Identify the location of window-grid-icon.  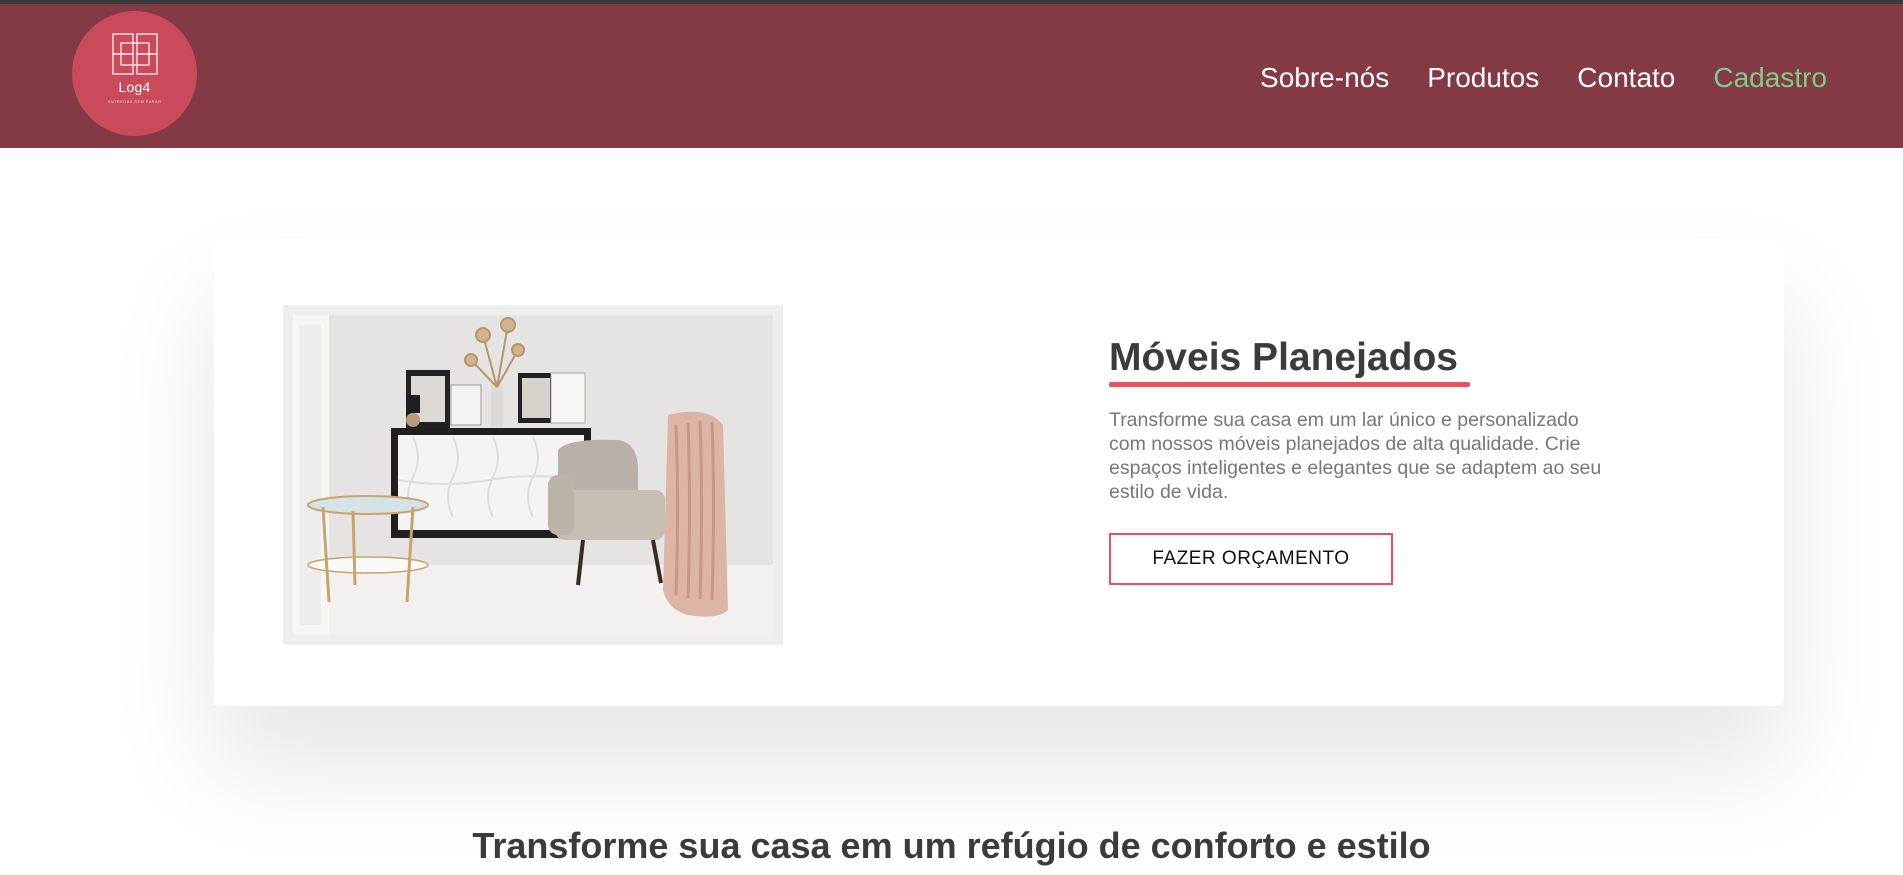
(134, 54).